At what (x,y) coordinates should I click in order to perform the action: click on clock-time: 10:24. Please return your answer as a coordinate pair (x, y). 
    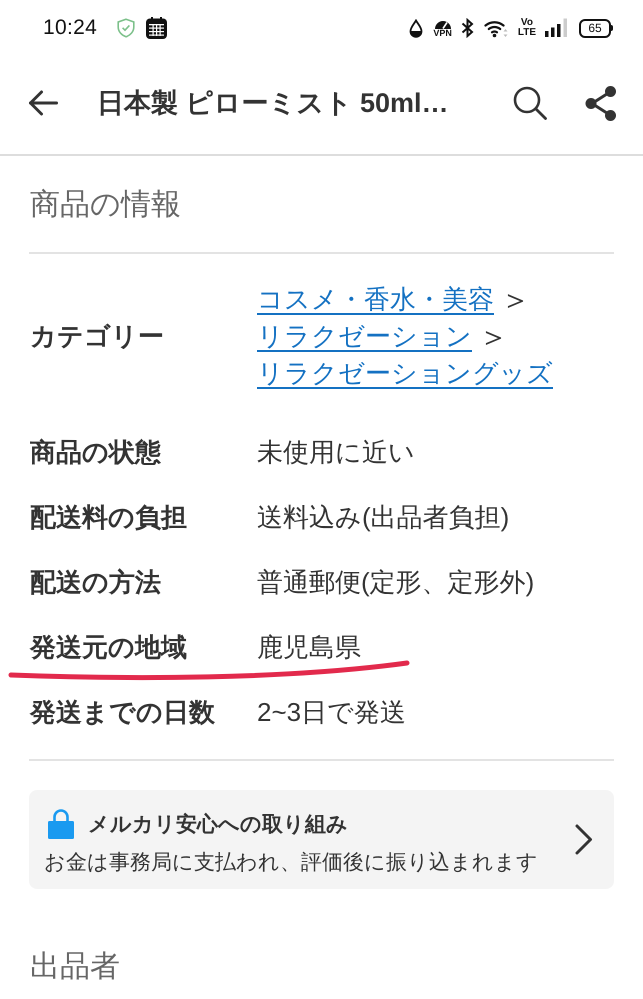
    Looking at the image, I should click on (70, 28).